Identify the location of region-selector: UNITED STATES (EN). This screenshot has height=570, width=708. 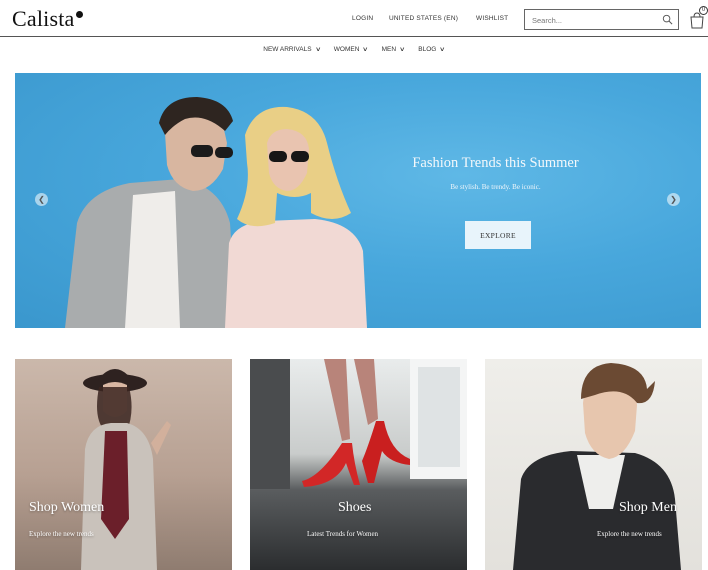
(423, 18).